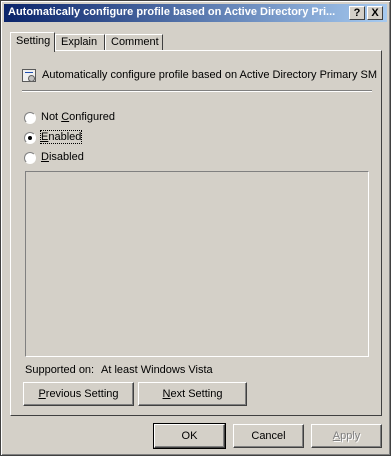 This screenshot has height=456, width=391. What do you see at coordinates (61, 137) in the screenshot?
I see `radio-label-enabled: Enabled` at bounding box center [61, 137].